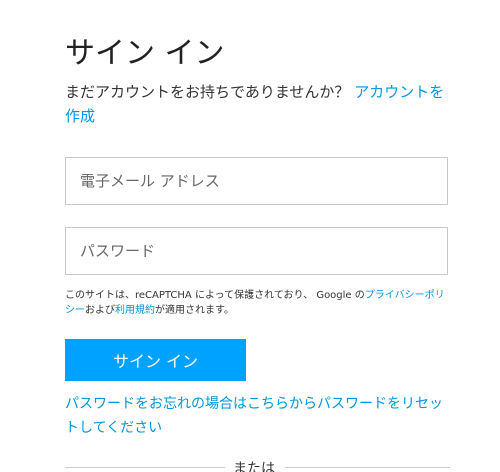 The image size is (500, 472). I want to click on recaptcha-text-before: このサイトは、reCAPTCHA によって保護されており、 Google の, so click(215, 295).